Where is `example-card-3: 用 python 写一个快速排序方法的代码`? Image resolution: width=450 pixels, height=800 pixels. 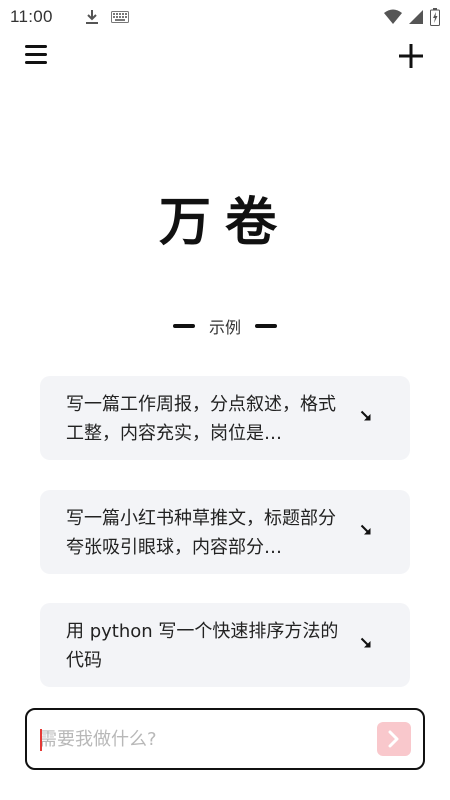
example-card-3: 用 python 写一个快速排序方法的代码 is located at coordinates (225, 645).